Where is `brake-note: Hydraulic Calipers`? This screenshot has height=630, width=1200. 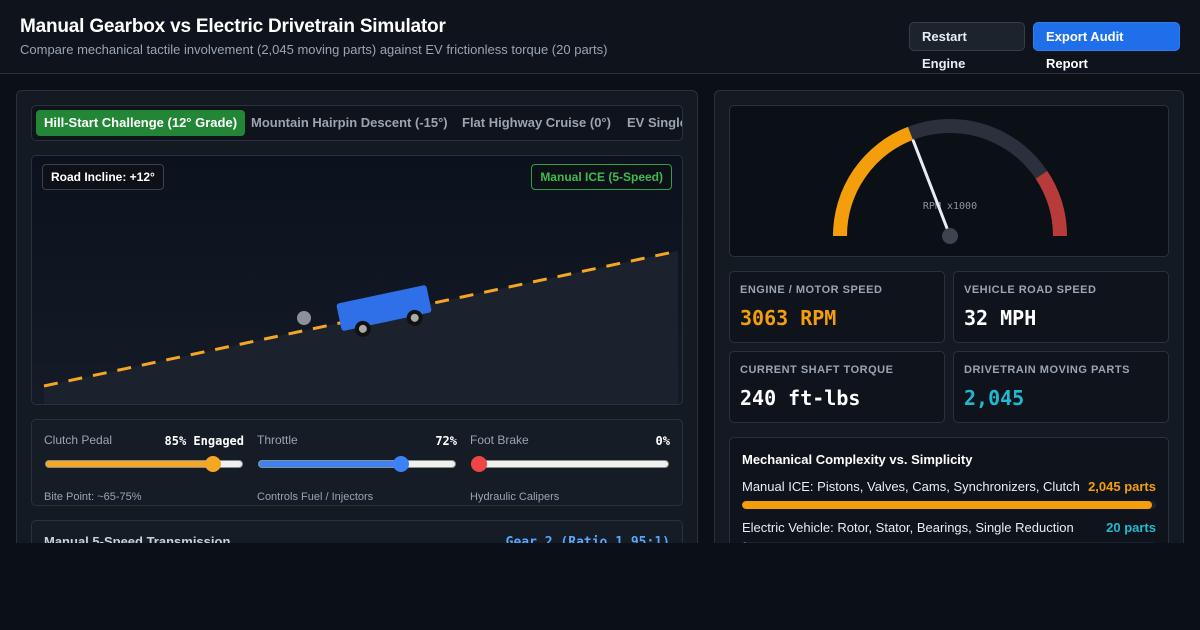 brake-note: Hydraulic Calipers is located at coordinates (515, 497).